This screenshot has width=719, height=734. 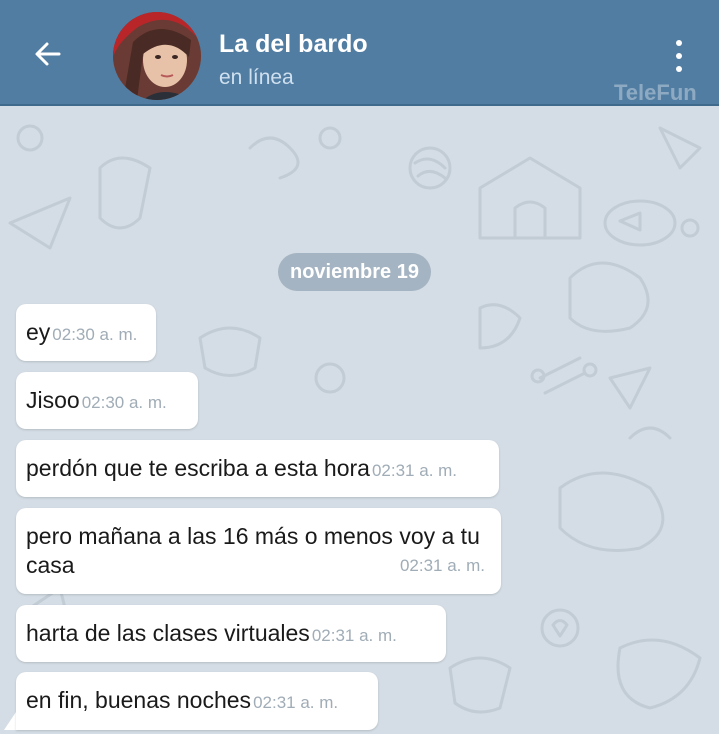 I want to click on message-bubble: ey 02:30 a. m., so click(x=86, y=332).